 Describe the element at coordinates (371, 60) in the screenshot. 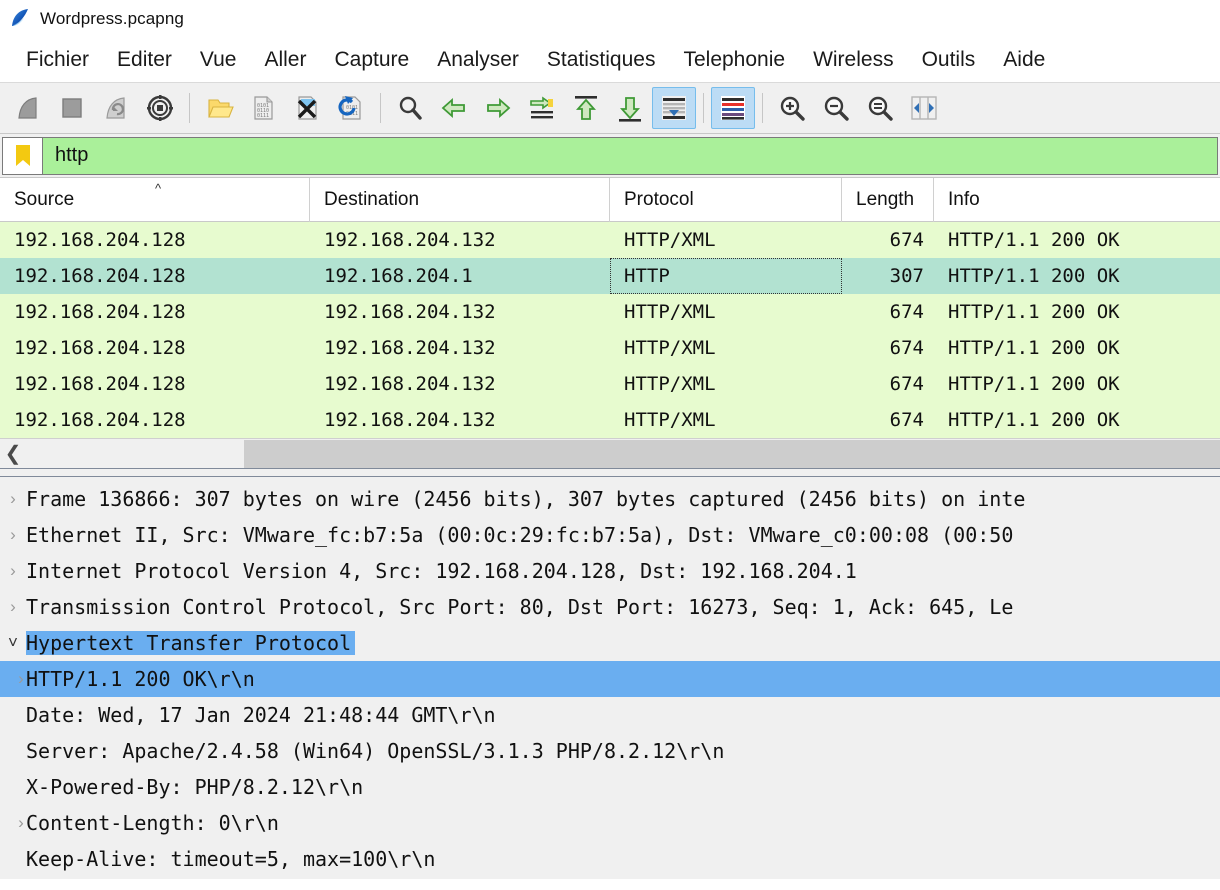

I see `menu-item-capture: Capture` at that location.